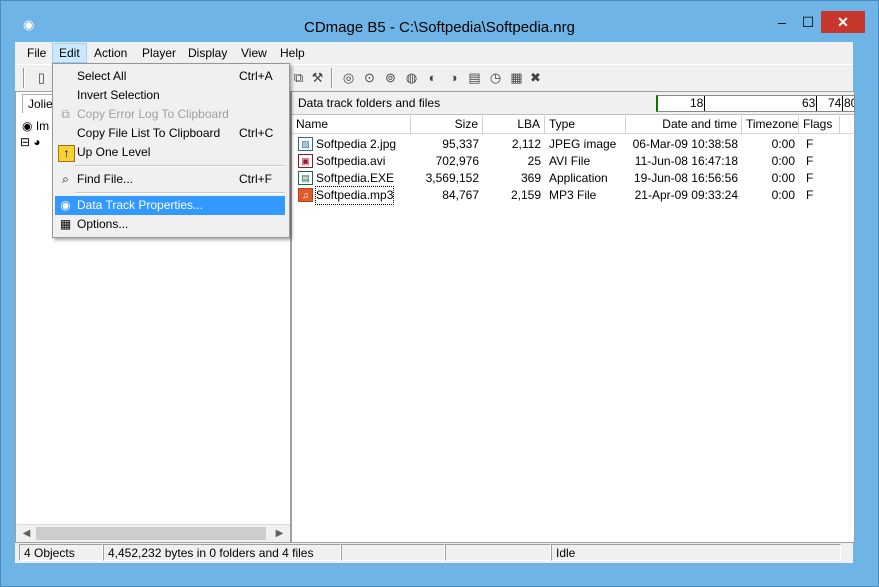 The height and width of the screenshot is (587, 879). What do you see at coordinates (525, 195) in the screenshot?
I see `file-lba: 2,159` at bounding box center [525, 195].